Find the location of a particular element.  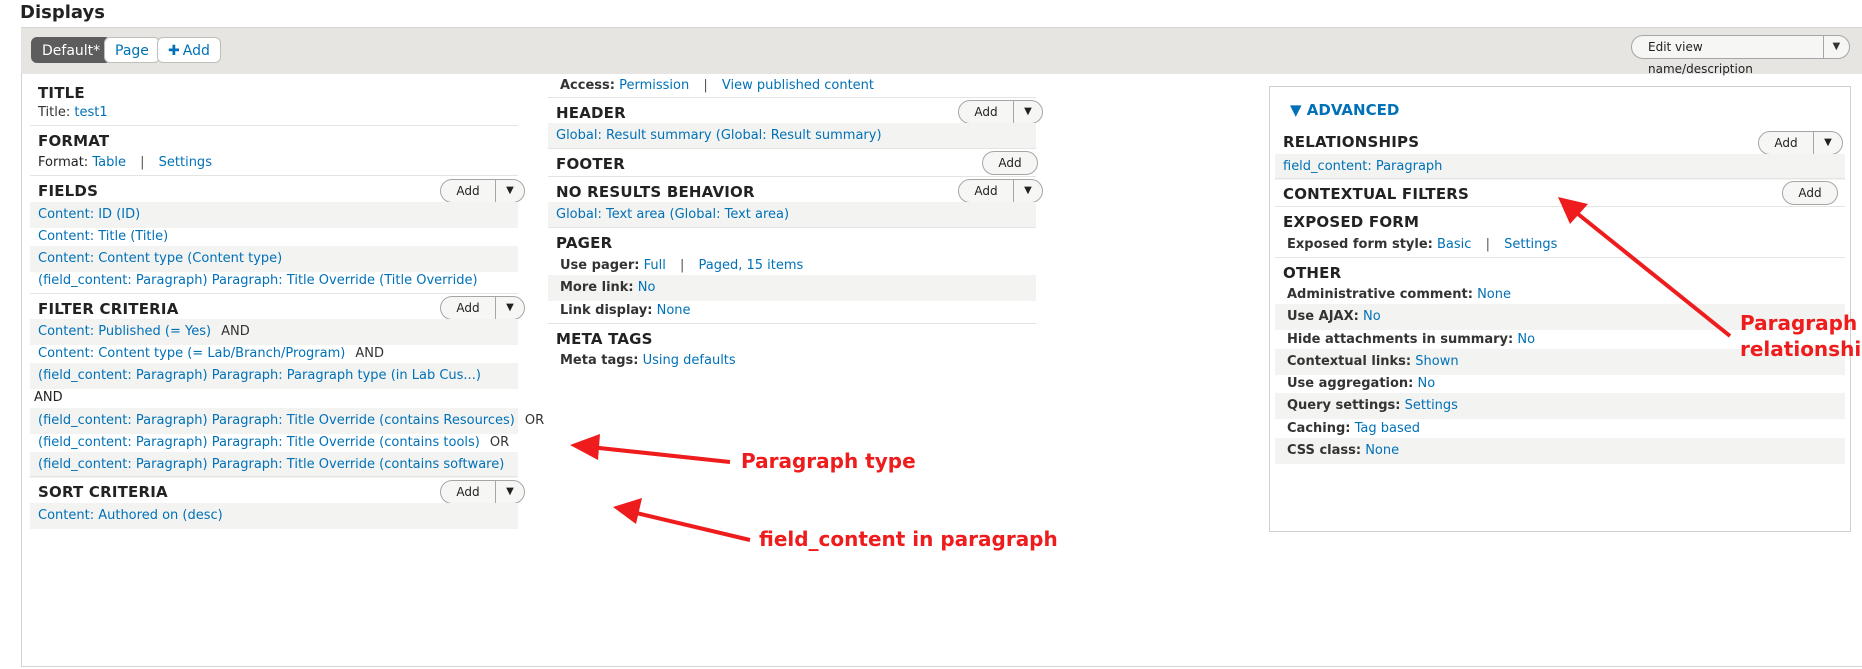

annotation-field-content: field_content in paragraph is located at coordinates (908, 539).